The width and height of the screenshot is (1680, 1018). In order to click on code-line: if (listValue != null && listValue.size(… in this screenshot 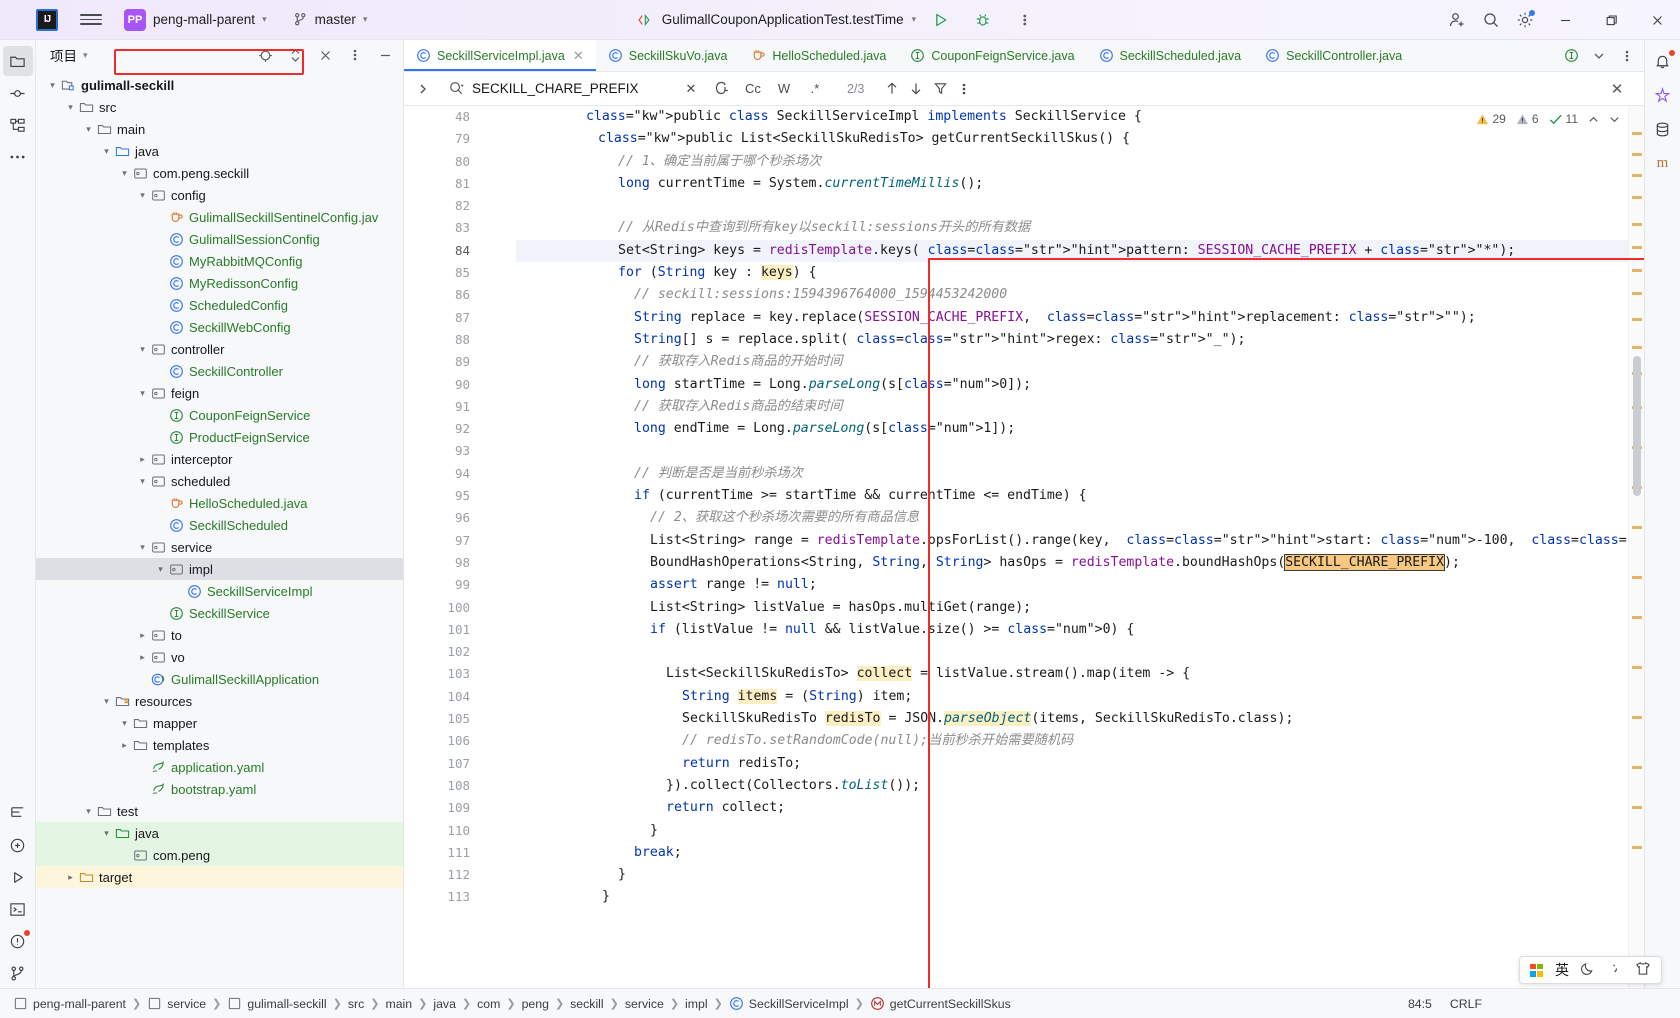, I will do `click(1072, 630)`.